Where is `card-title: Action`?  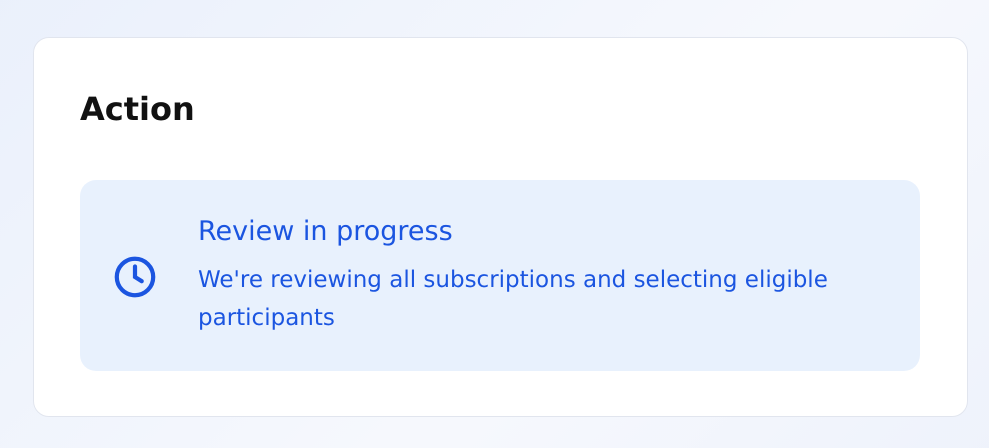 card-title: Action is located at coordinates (138, 109).